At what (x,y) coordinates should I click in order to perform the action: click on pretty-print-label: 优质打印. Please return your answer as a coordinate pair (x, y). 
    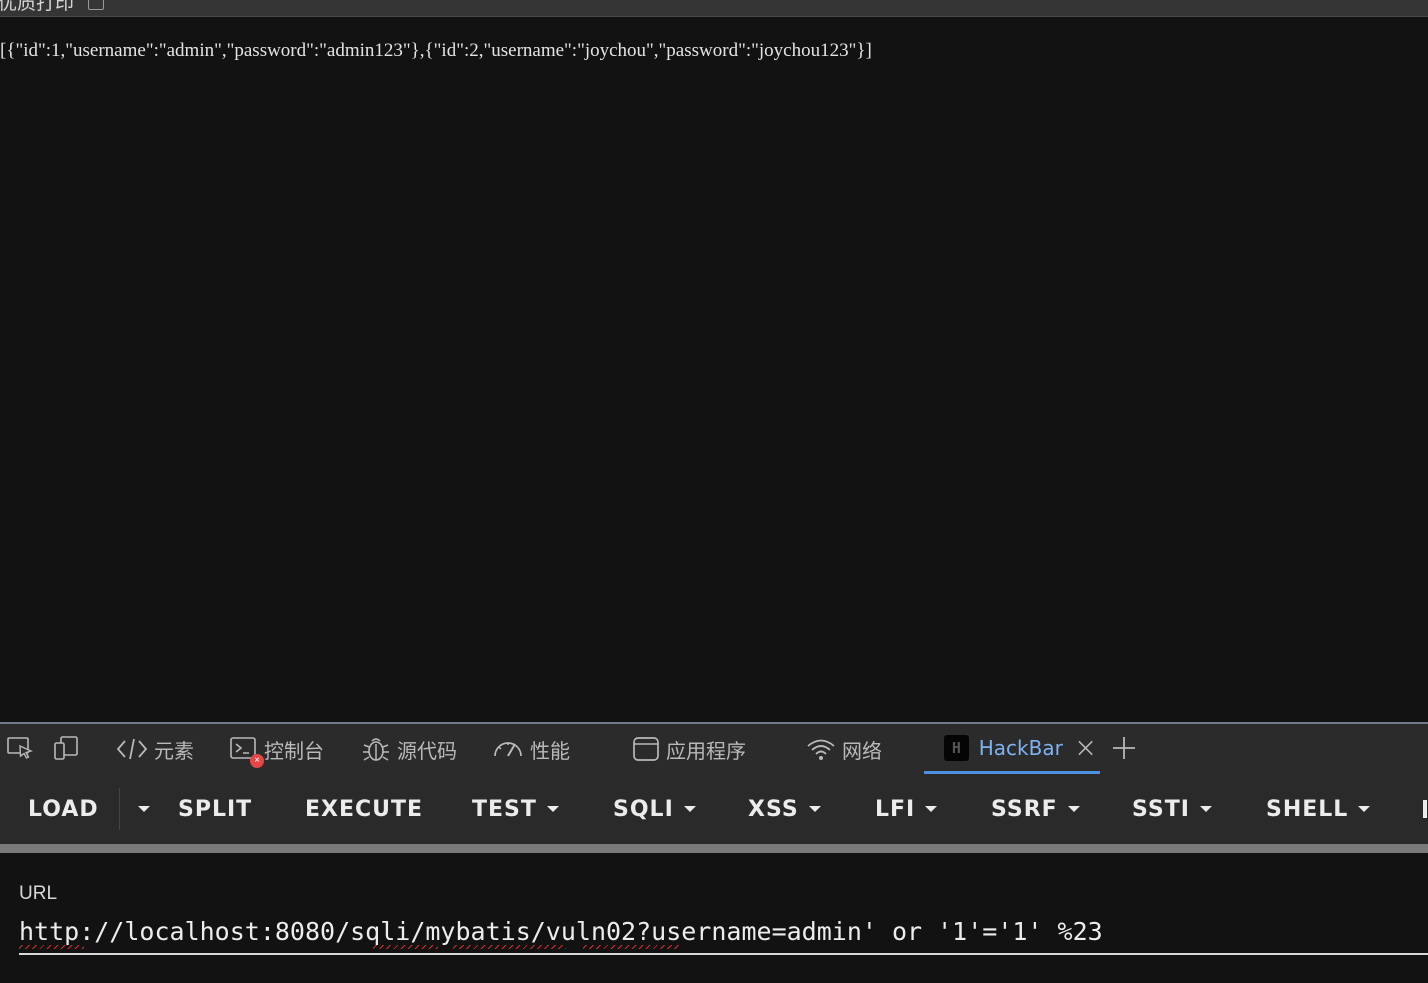
    Looking at the image, I should click on (37, 7).